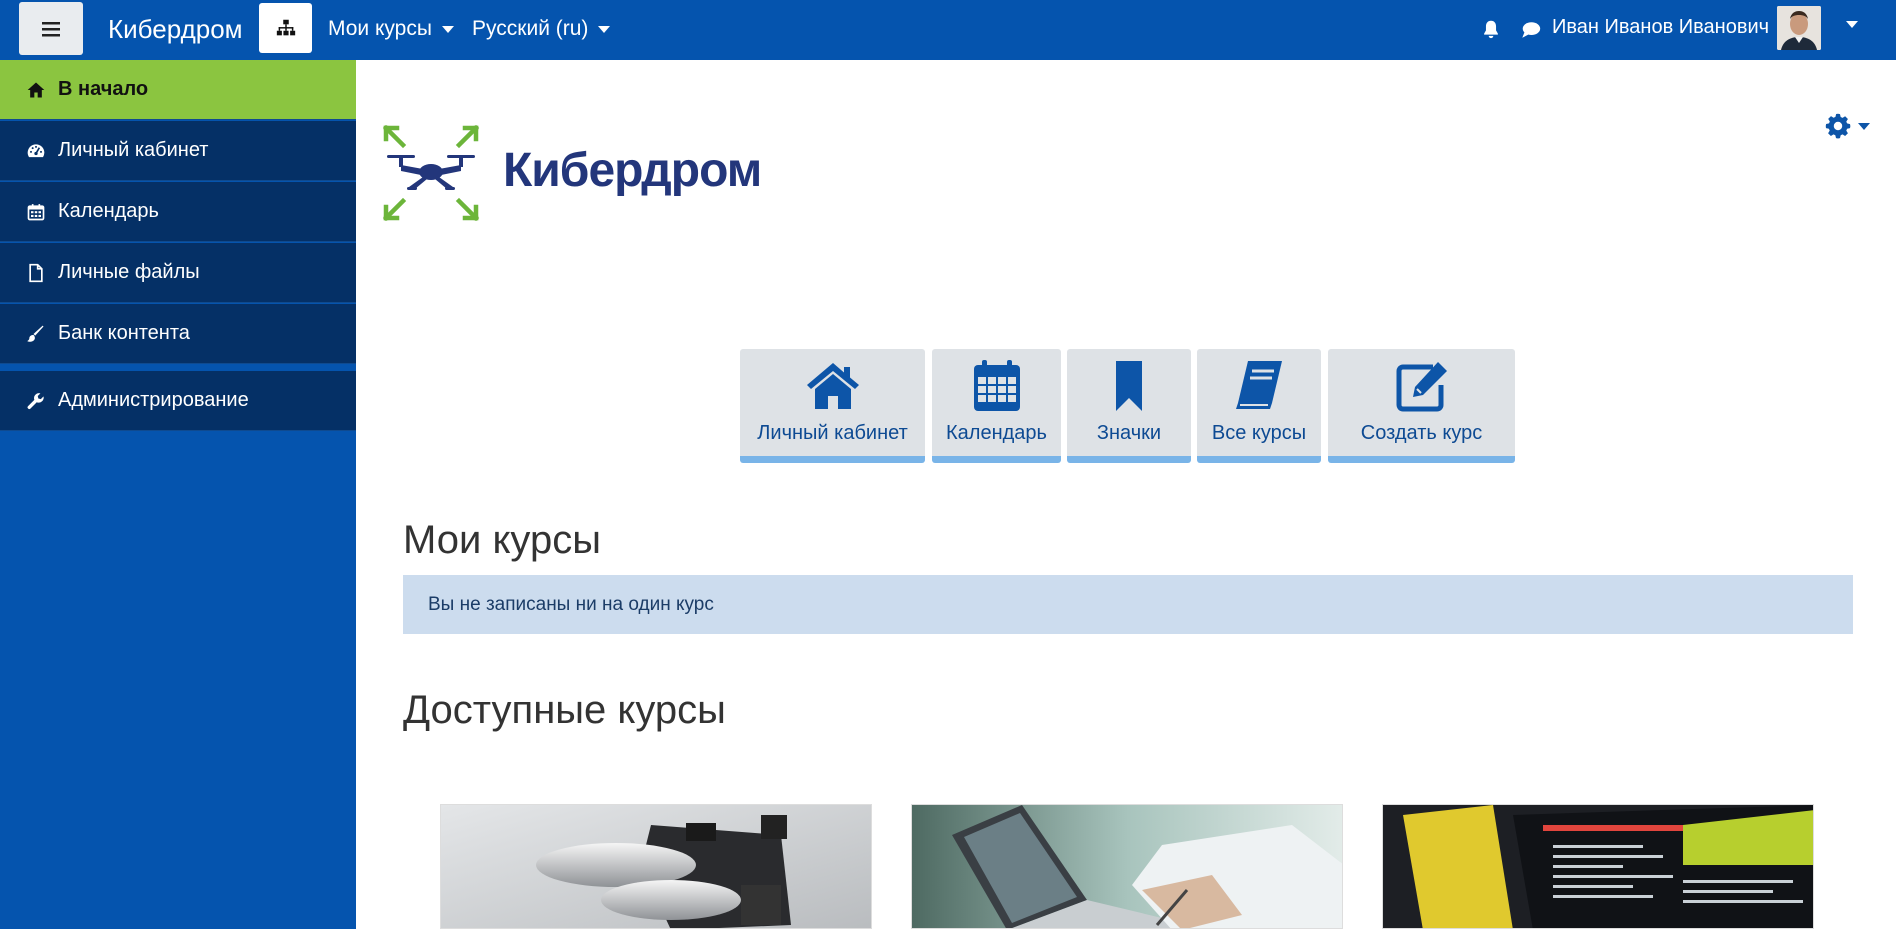 Image resolution: width=1896 pixels, height=929 pixels. What do you see at coordinates (175, 29) in the screenshot?
I see `site-brand: Кибердром` at bounding box center [175, 29].